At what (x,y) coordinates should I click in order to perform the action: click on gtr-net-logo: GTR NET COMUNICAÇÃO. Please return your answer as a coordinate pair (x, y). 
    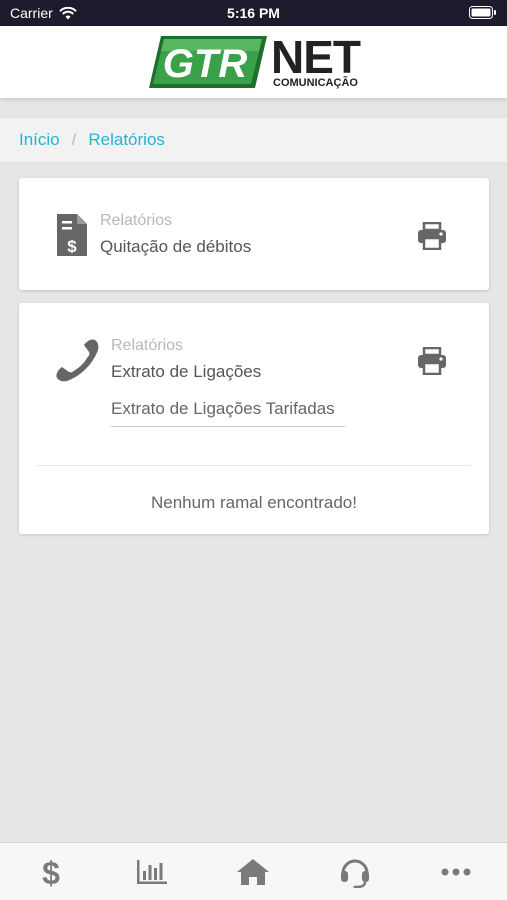
    Looking at the image, I should click on (254, 61).